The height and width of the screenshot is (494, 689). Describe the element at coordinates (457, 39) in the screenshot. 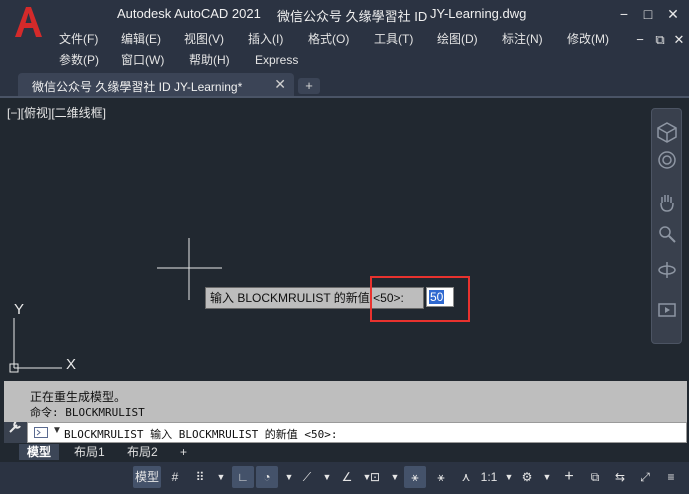

I see `menu-draw: 绘图(D)` at that location.